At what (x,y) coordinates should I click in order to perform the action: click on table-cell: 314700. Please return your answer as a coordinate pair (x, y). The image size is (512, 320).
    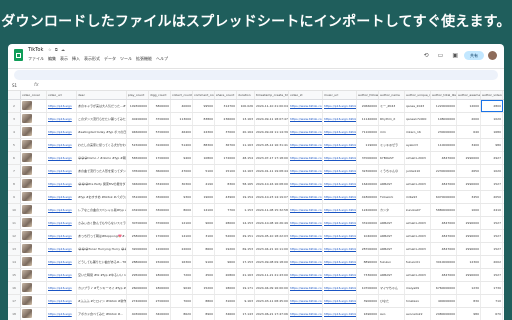
    Looking at the image, I should click on (226, 106).